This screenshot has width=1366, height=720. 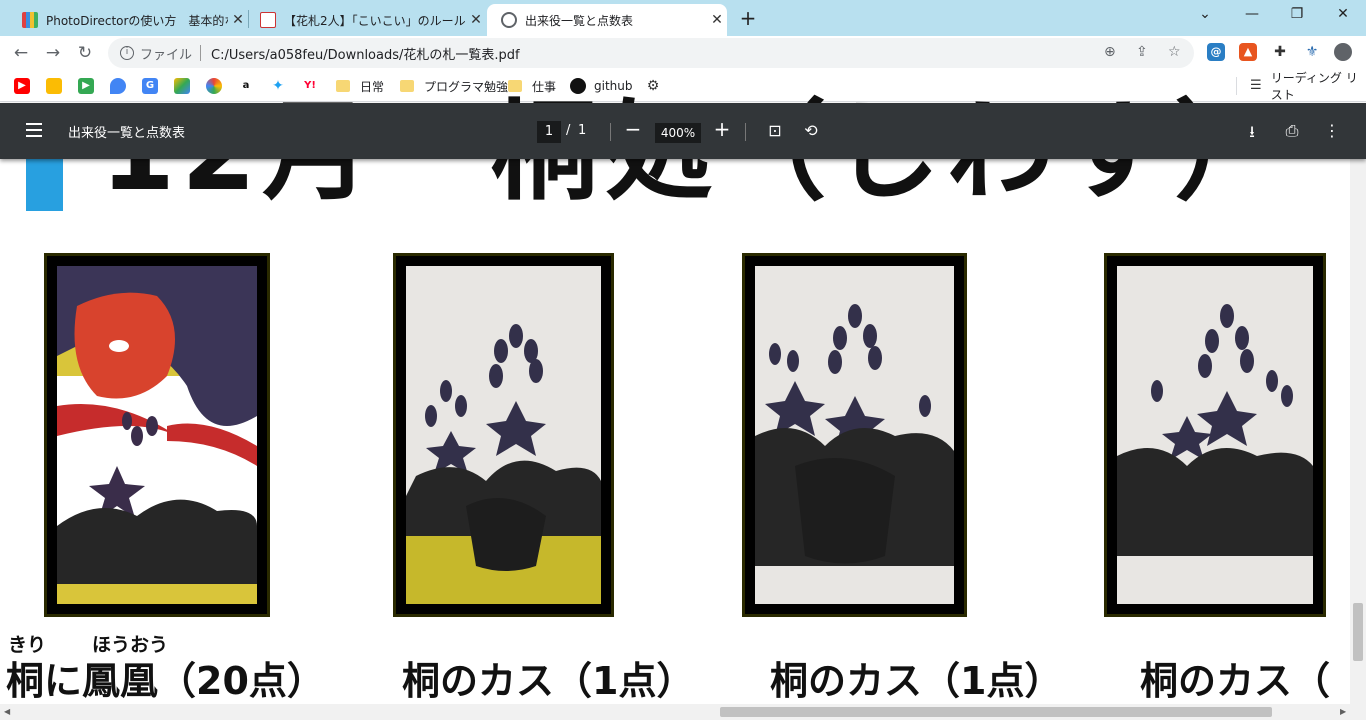 I want to click on restore-button: ❐, so click(x=1297, y=14).